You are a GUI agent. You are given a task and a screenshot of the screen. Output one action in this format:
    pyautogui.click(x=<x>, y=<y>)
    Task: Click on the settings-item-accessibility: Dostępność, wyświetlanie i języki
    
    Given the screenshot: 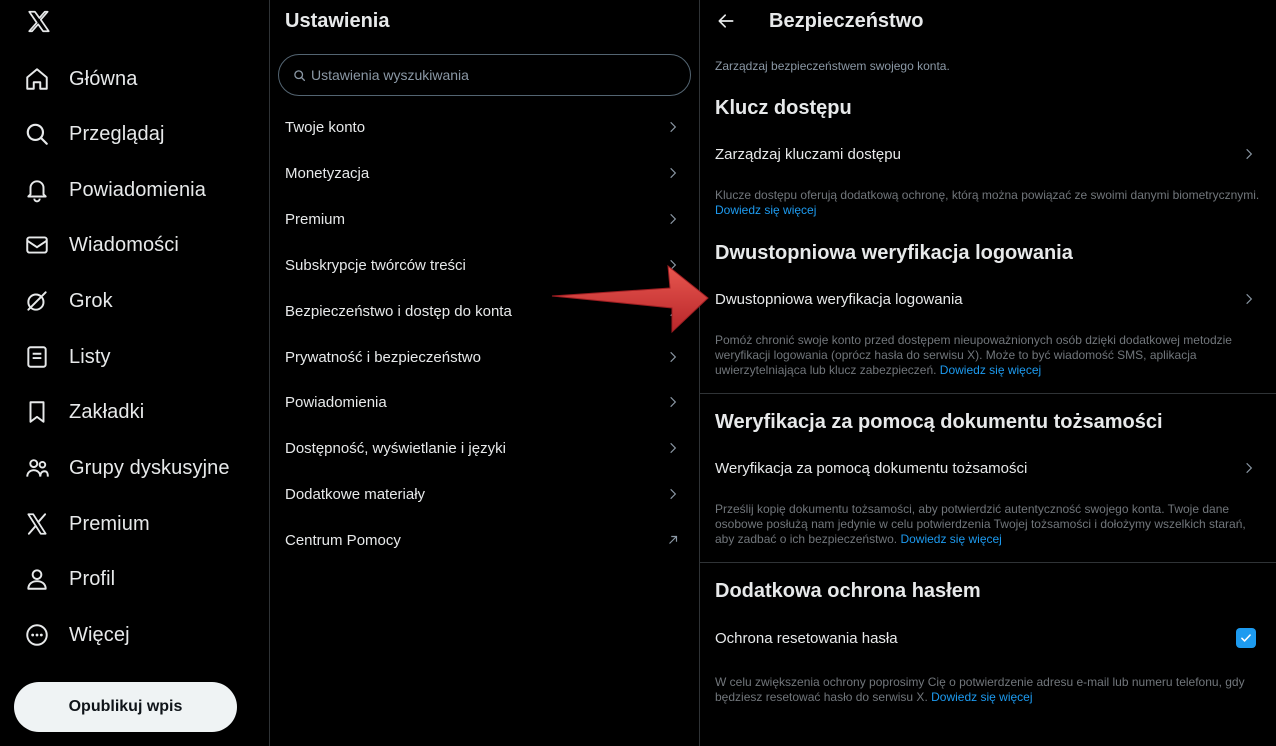 What is the action you would take?
    pyautogui.click(x=484, y=448)
    